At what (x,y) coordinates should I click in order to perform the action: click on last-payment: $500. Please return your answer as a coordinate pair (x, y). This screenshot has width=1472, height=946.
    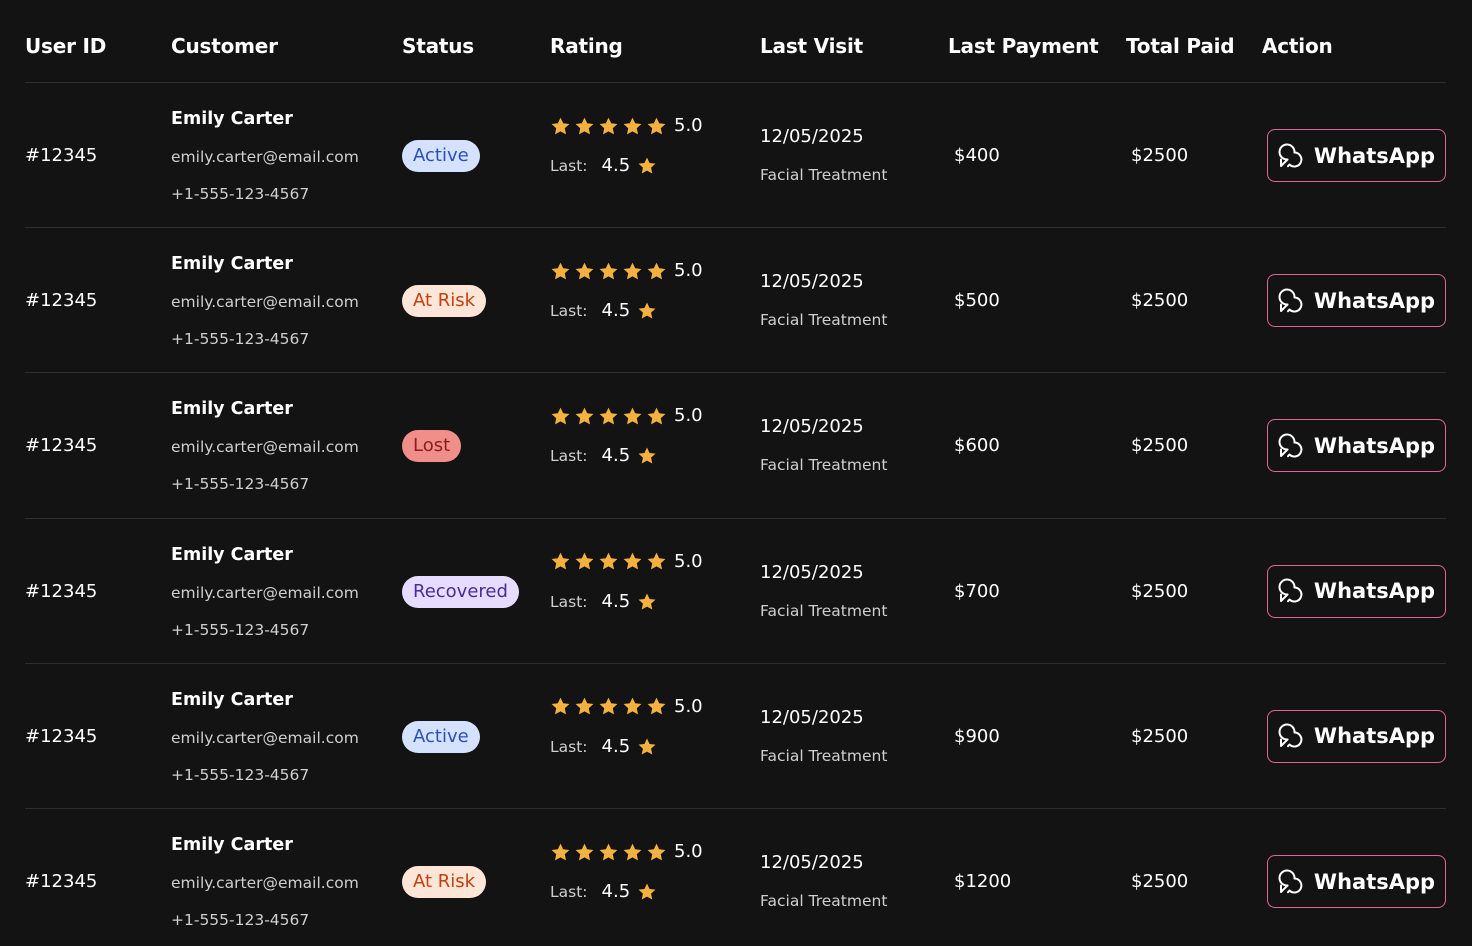
    Looking at the image, I should click on (977, 301).